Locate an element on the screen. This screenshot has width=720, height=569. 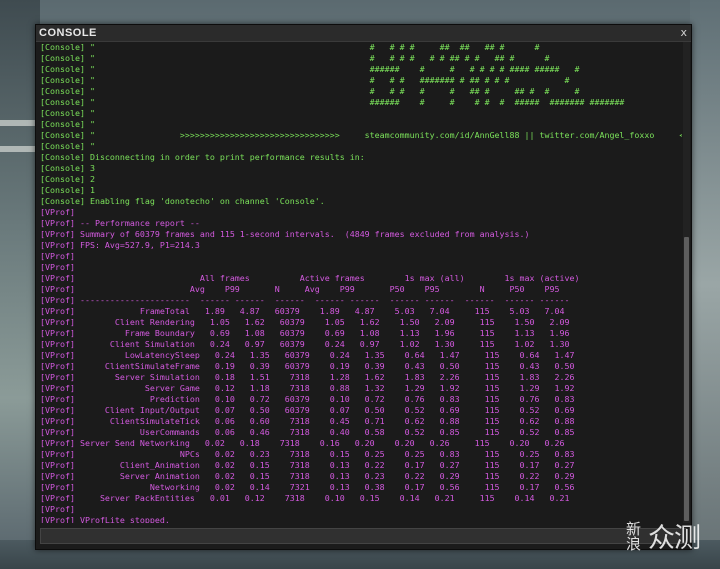
close-icon: x is located at coordinates (683, 32).